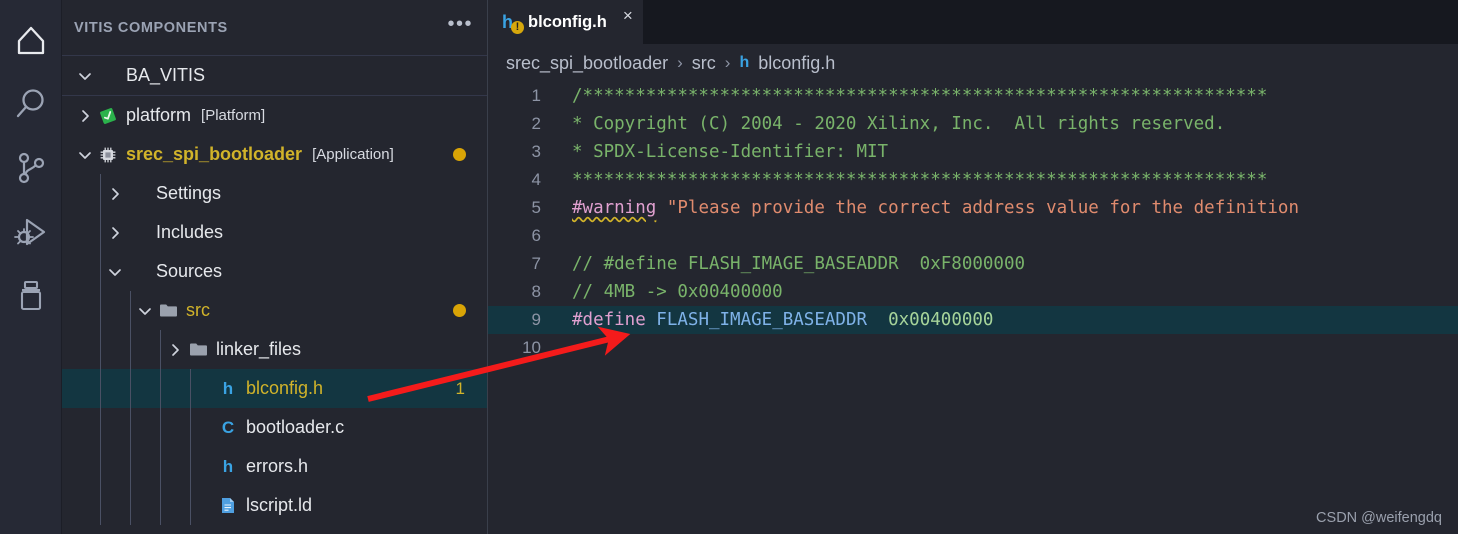 The width and height of the screenshot is (1458, 534). What do you see at coordinates (796, 63) in the screenshot?
I see `breadcrumb-part: blconfig.h` at bounding box center [796, 63].